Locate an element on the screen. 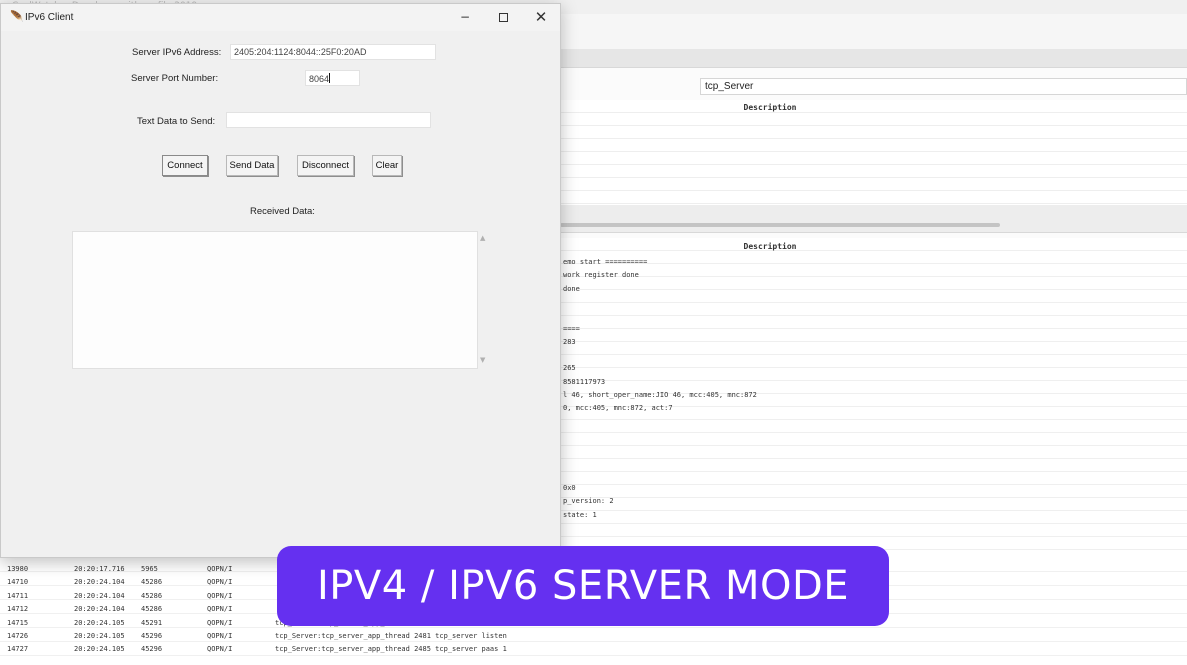 Image resolution: width=1187 pixels, height=665 pixels. table-cell-id: 14726 is located at coordinates (18, 636).